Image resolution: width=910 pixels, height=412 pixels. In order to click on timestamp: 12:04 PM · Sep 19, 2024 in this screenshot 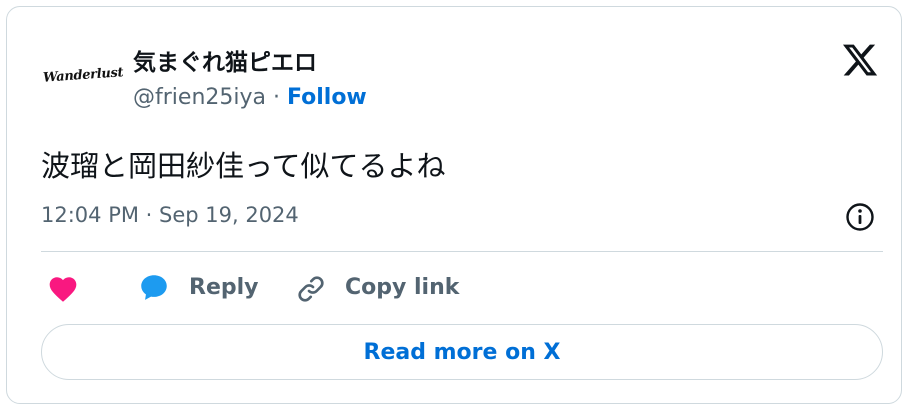, I will do `click(170, 215)`.